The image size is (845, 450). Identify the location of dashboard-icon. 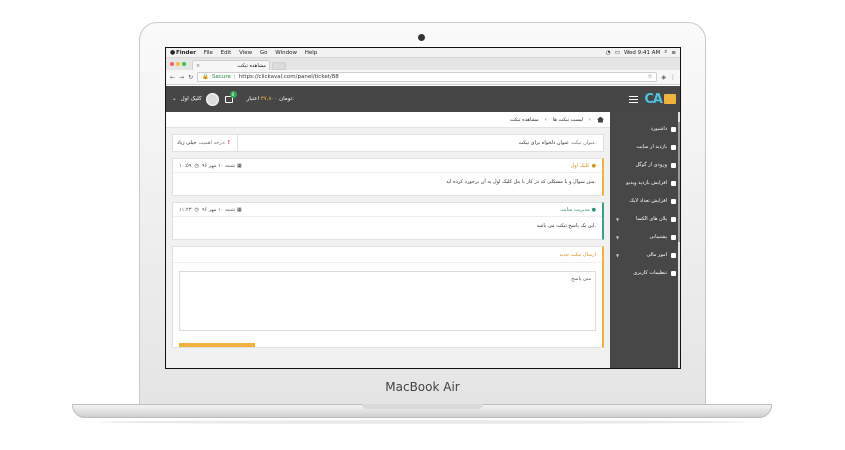
(673, 129).